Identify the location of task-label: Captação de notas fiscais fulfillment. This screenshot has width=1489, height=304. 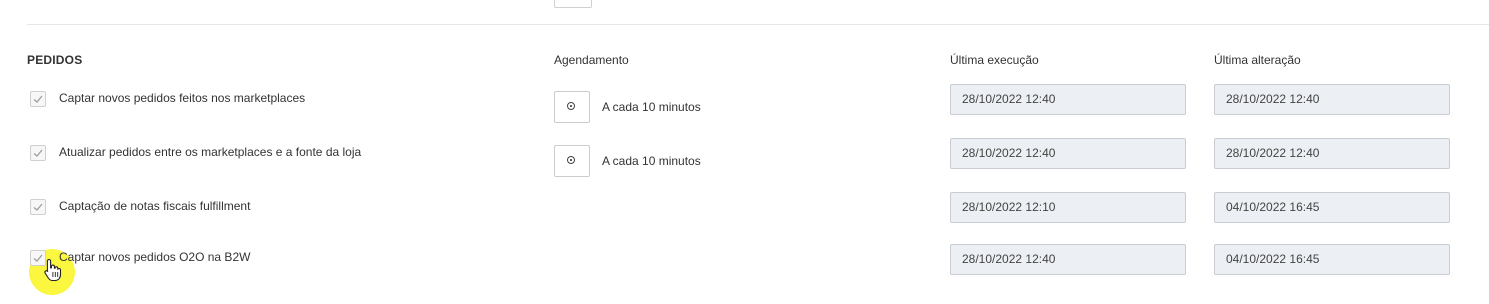
(155, 206).